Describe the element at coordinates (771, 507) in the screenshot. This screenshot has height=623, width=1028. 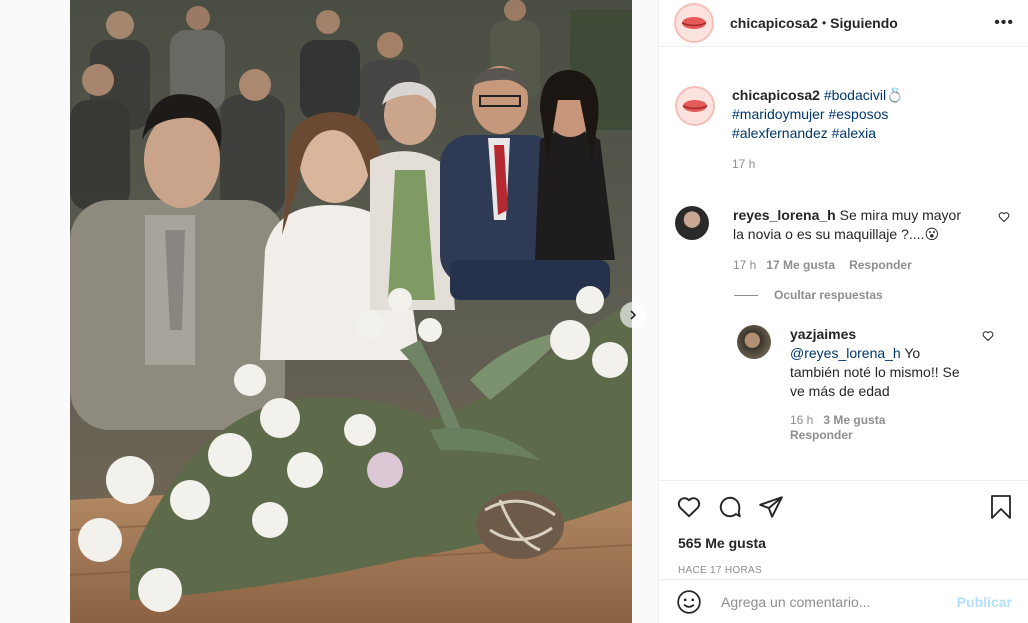
I see `share-icon` at that location.